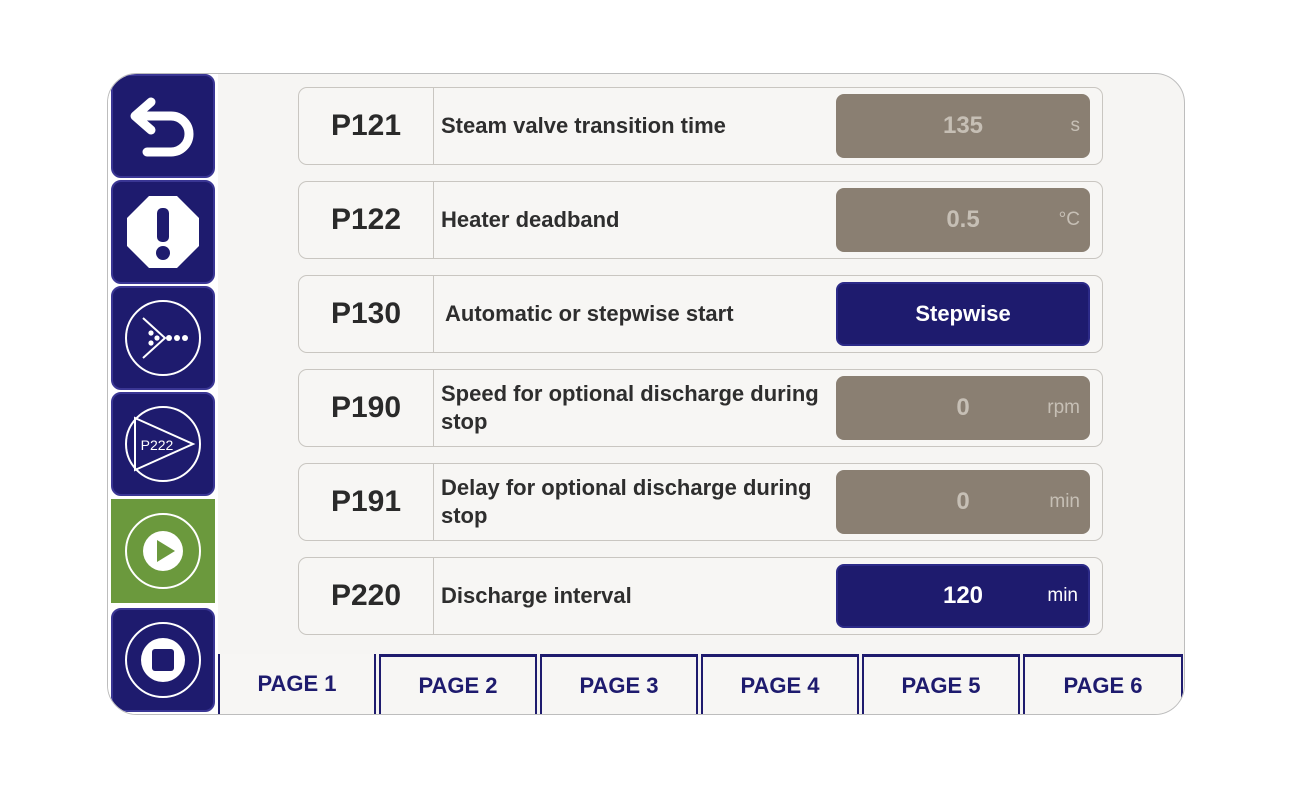  I want to click on tab-page-4: PAGE 4, so click(780, 684).